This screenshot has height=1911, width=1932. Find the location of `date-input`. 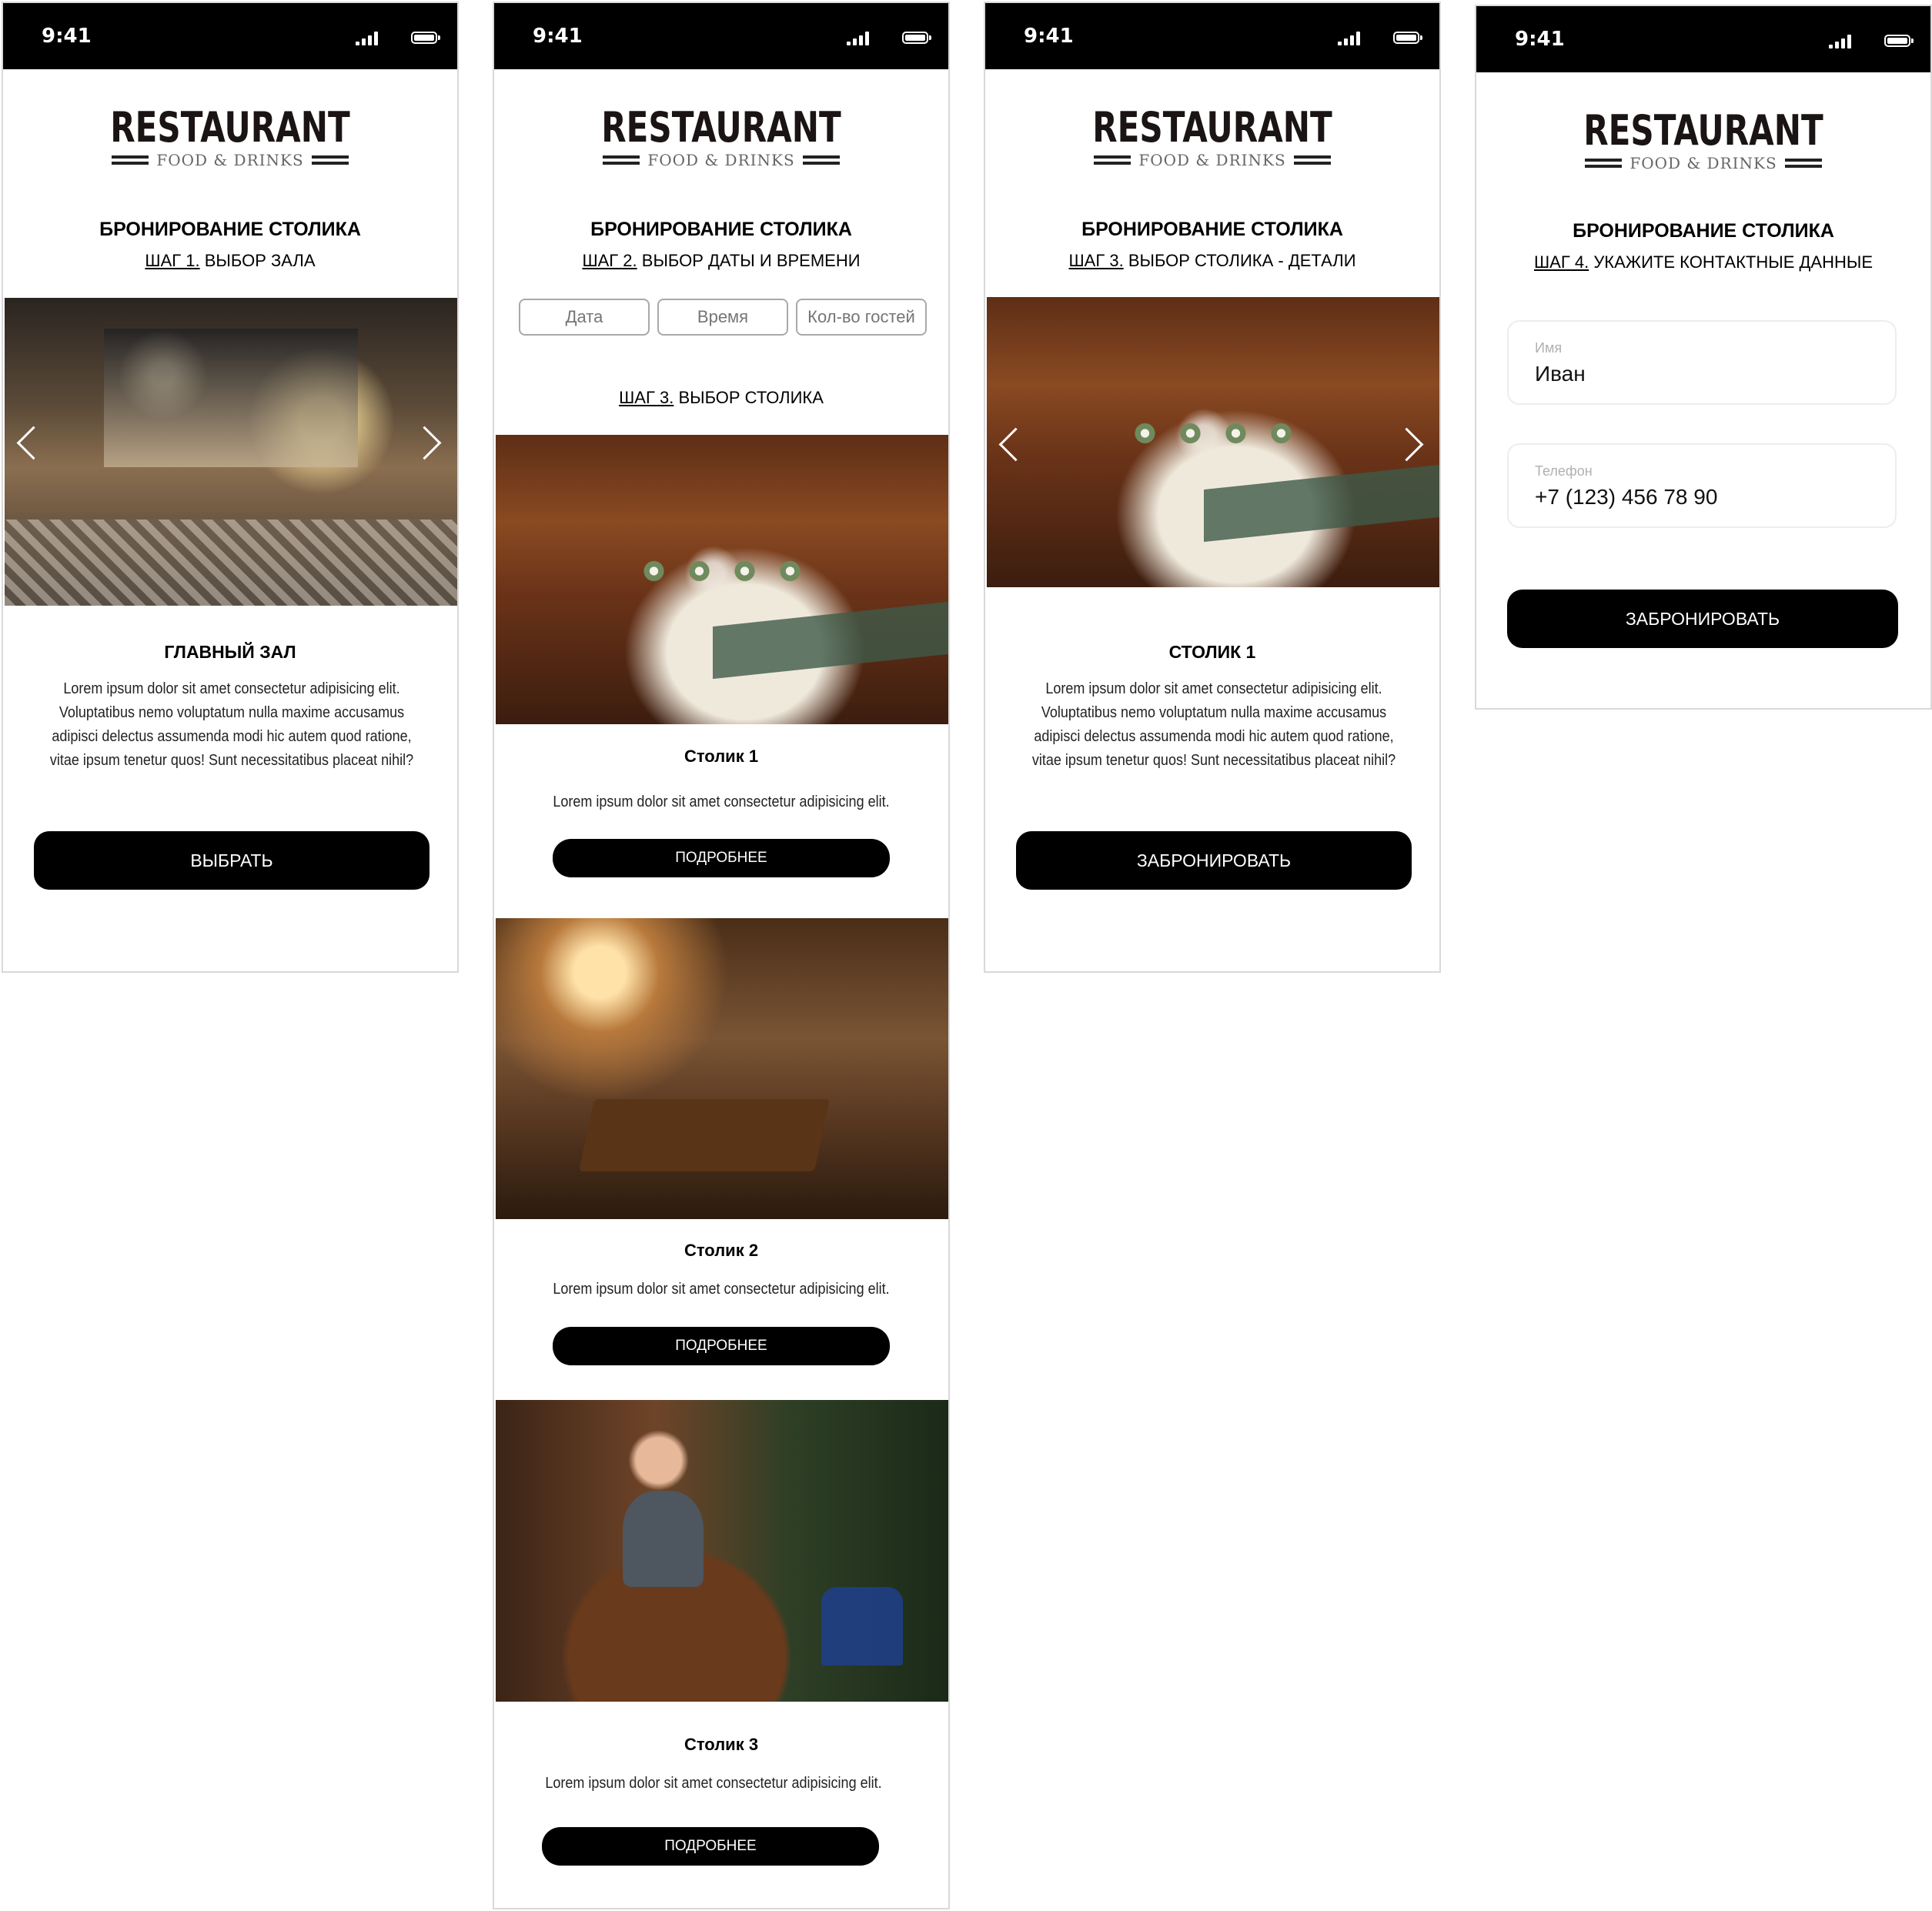

date-input is located at coordinates (584, 318).